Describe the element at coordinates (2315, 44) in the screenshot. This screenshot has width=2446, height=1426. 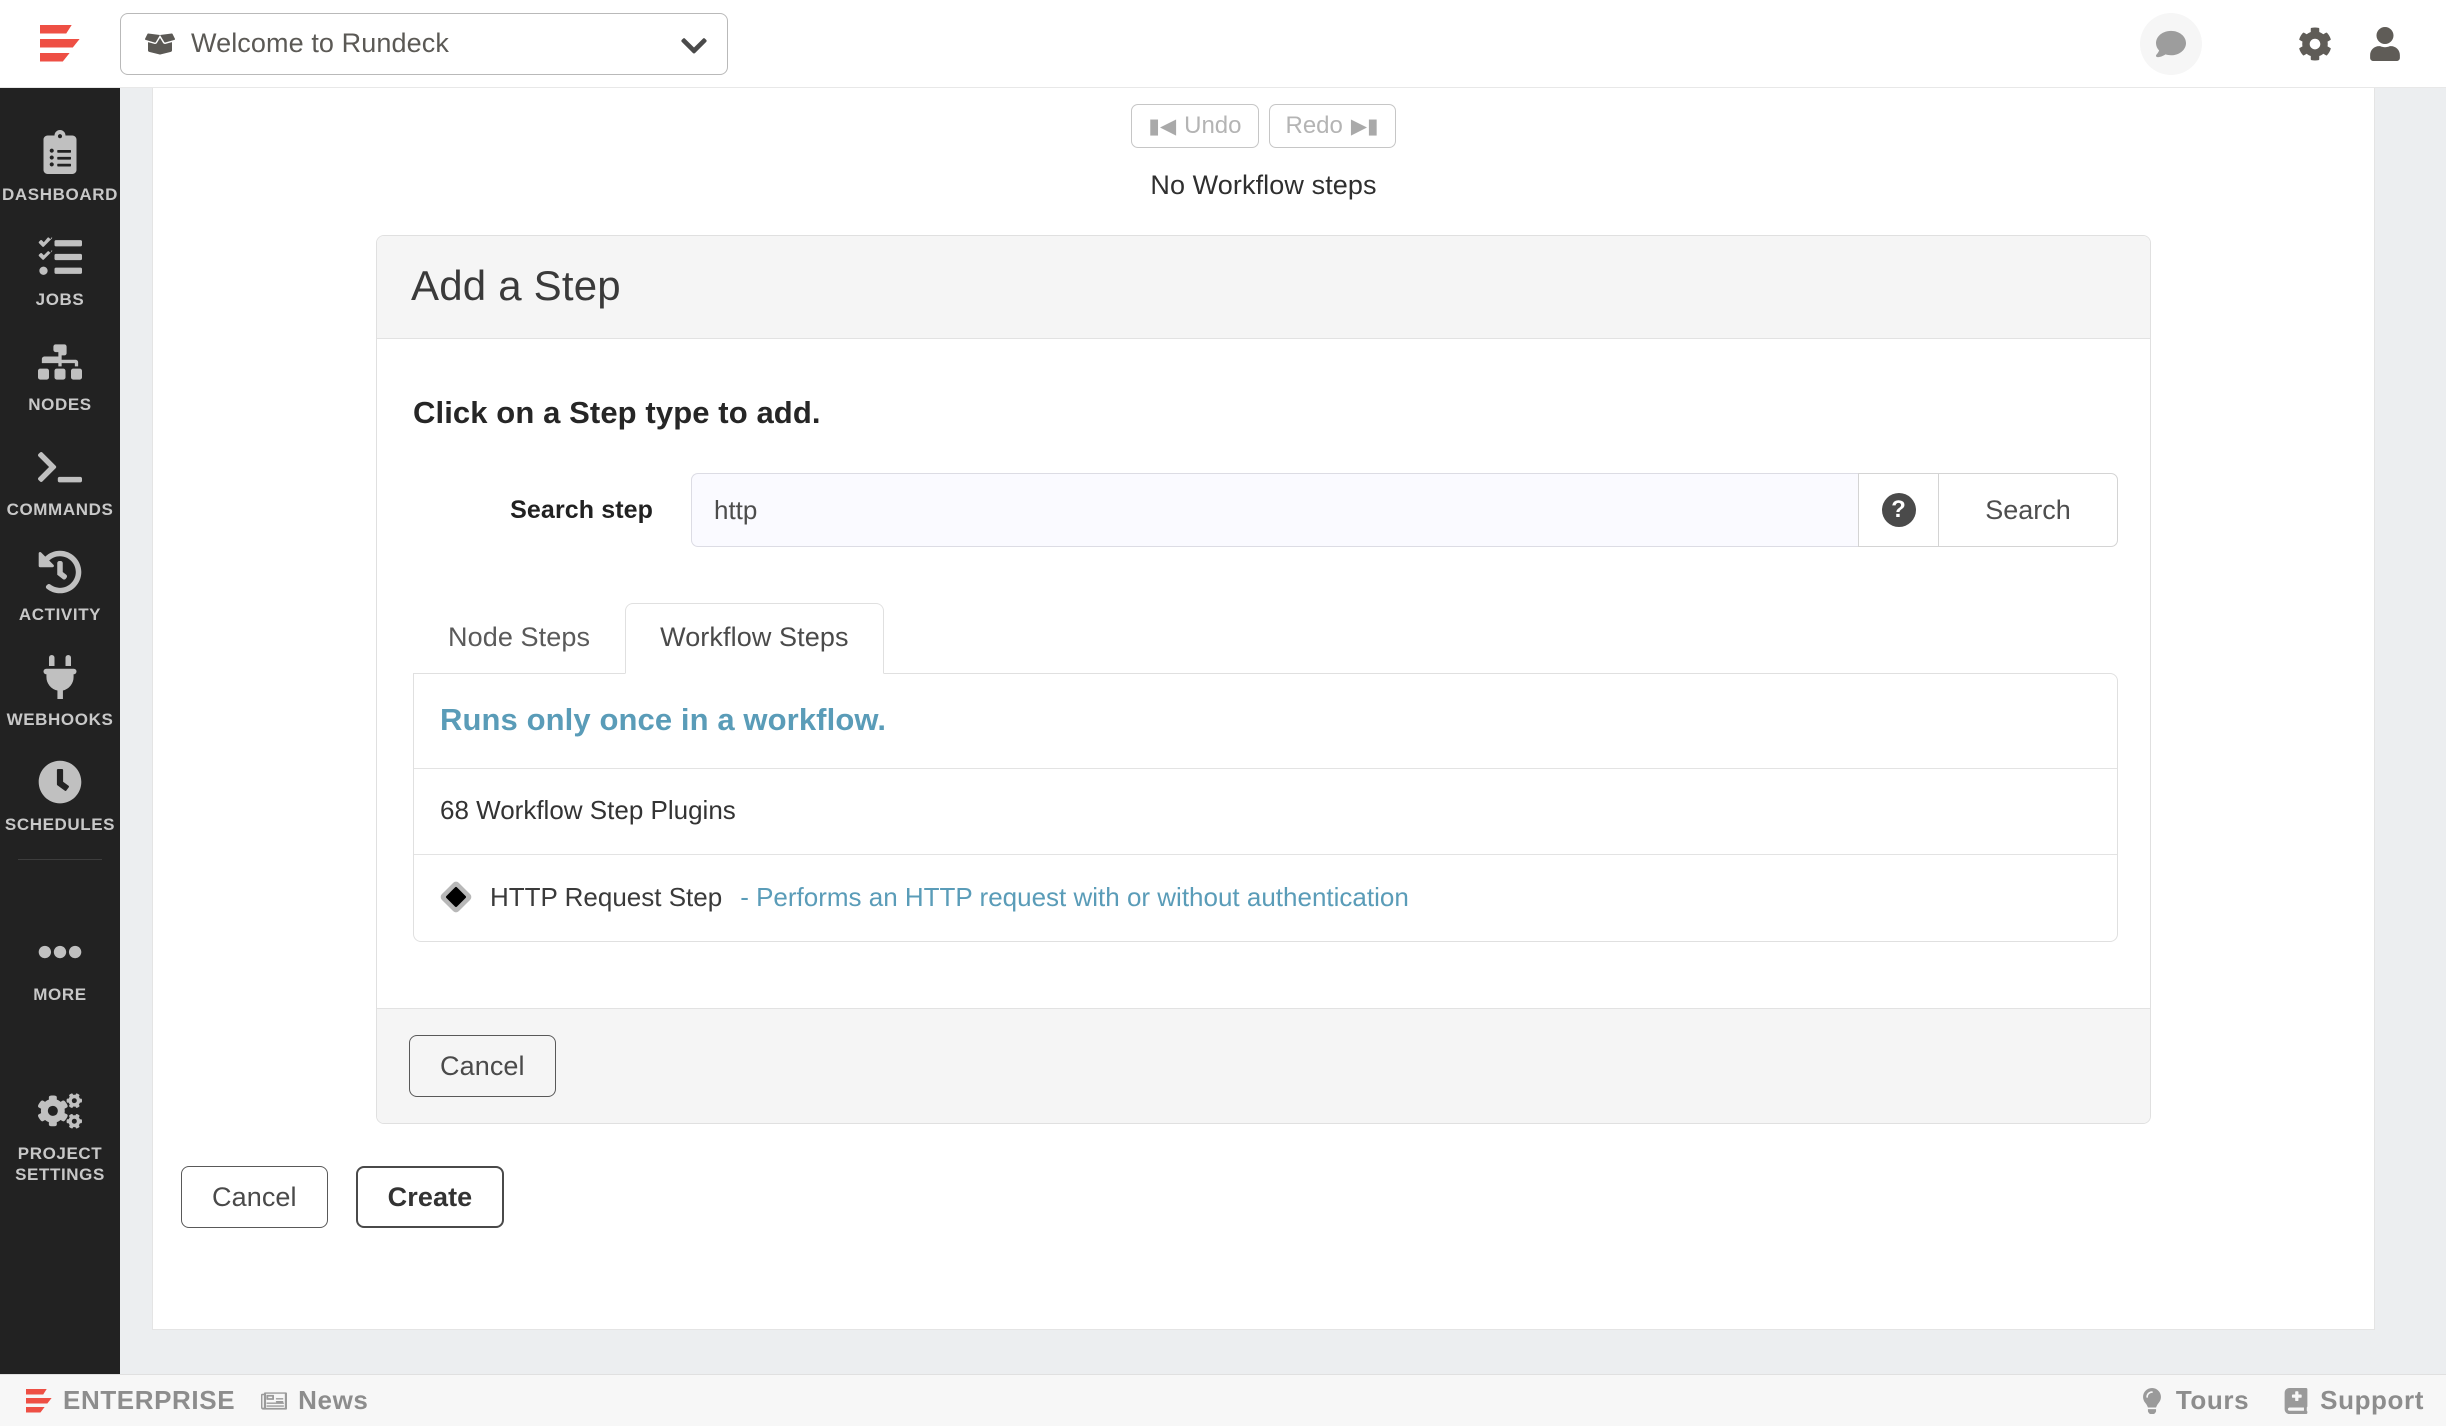
I see `gear-icon` at that location.